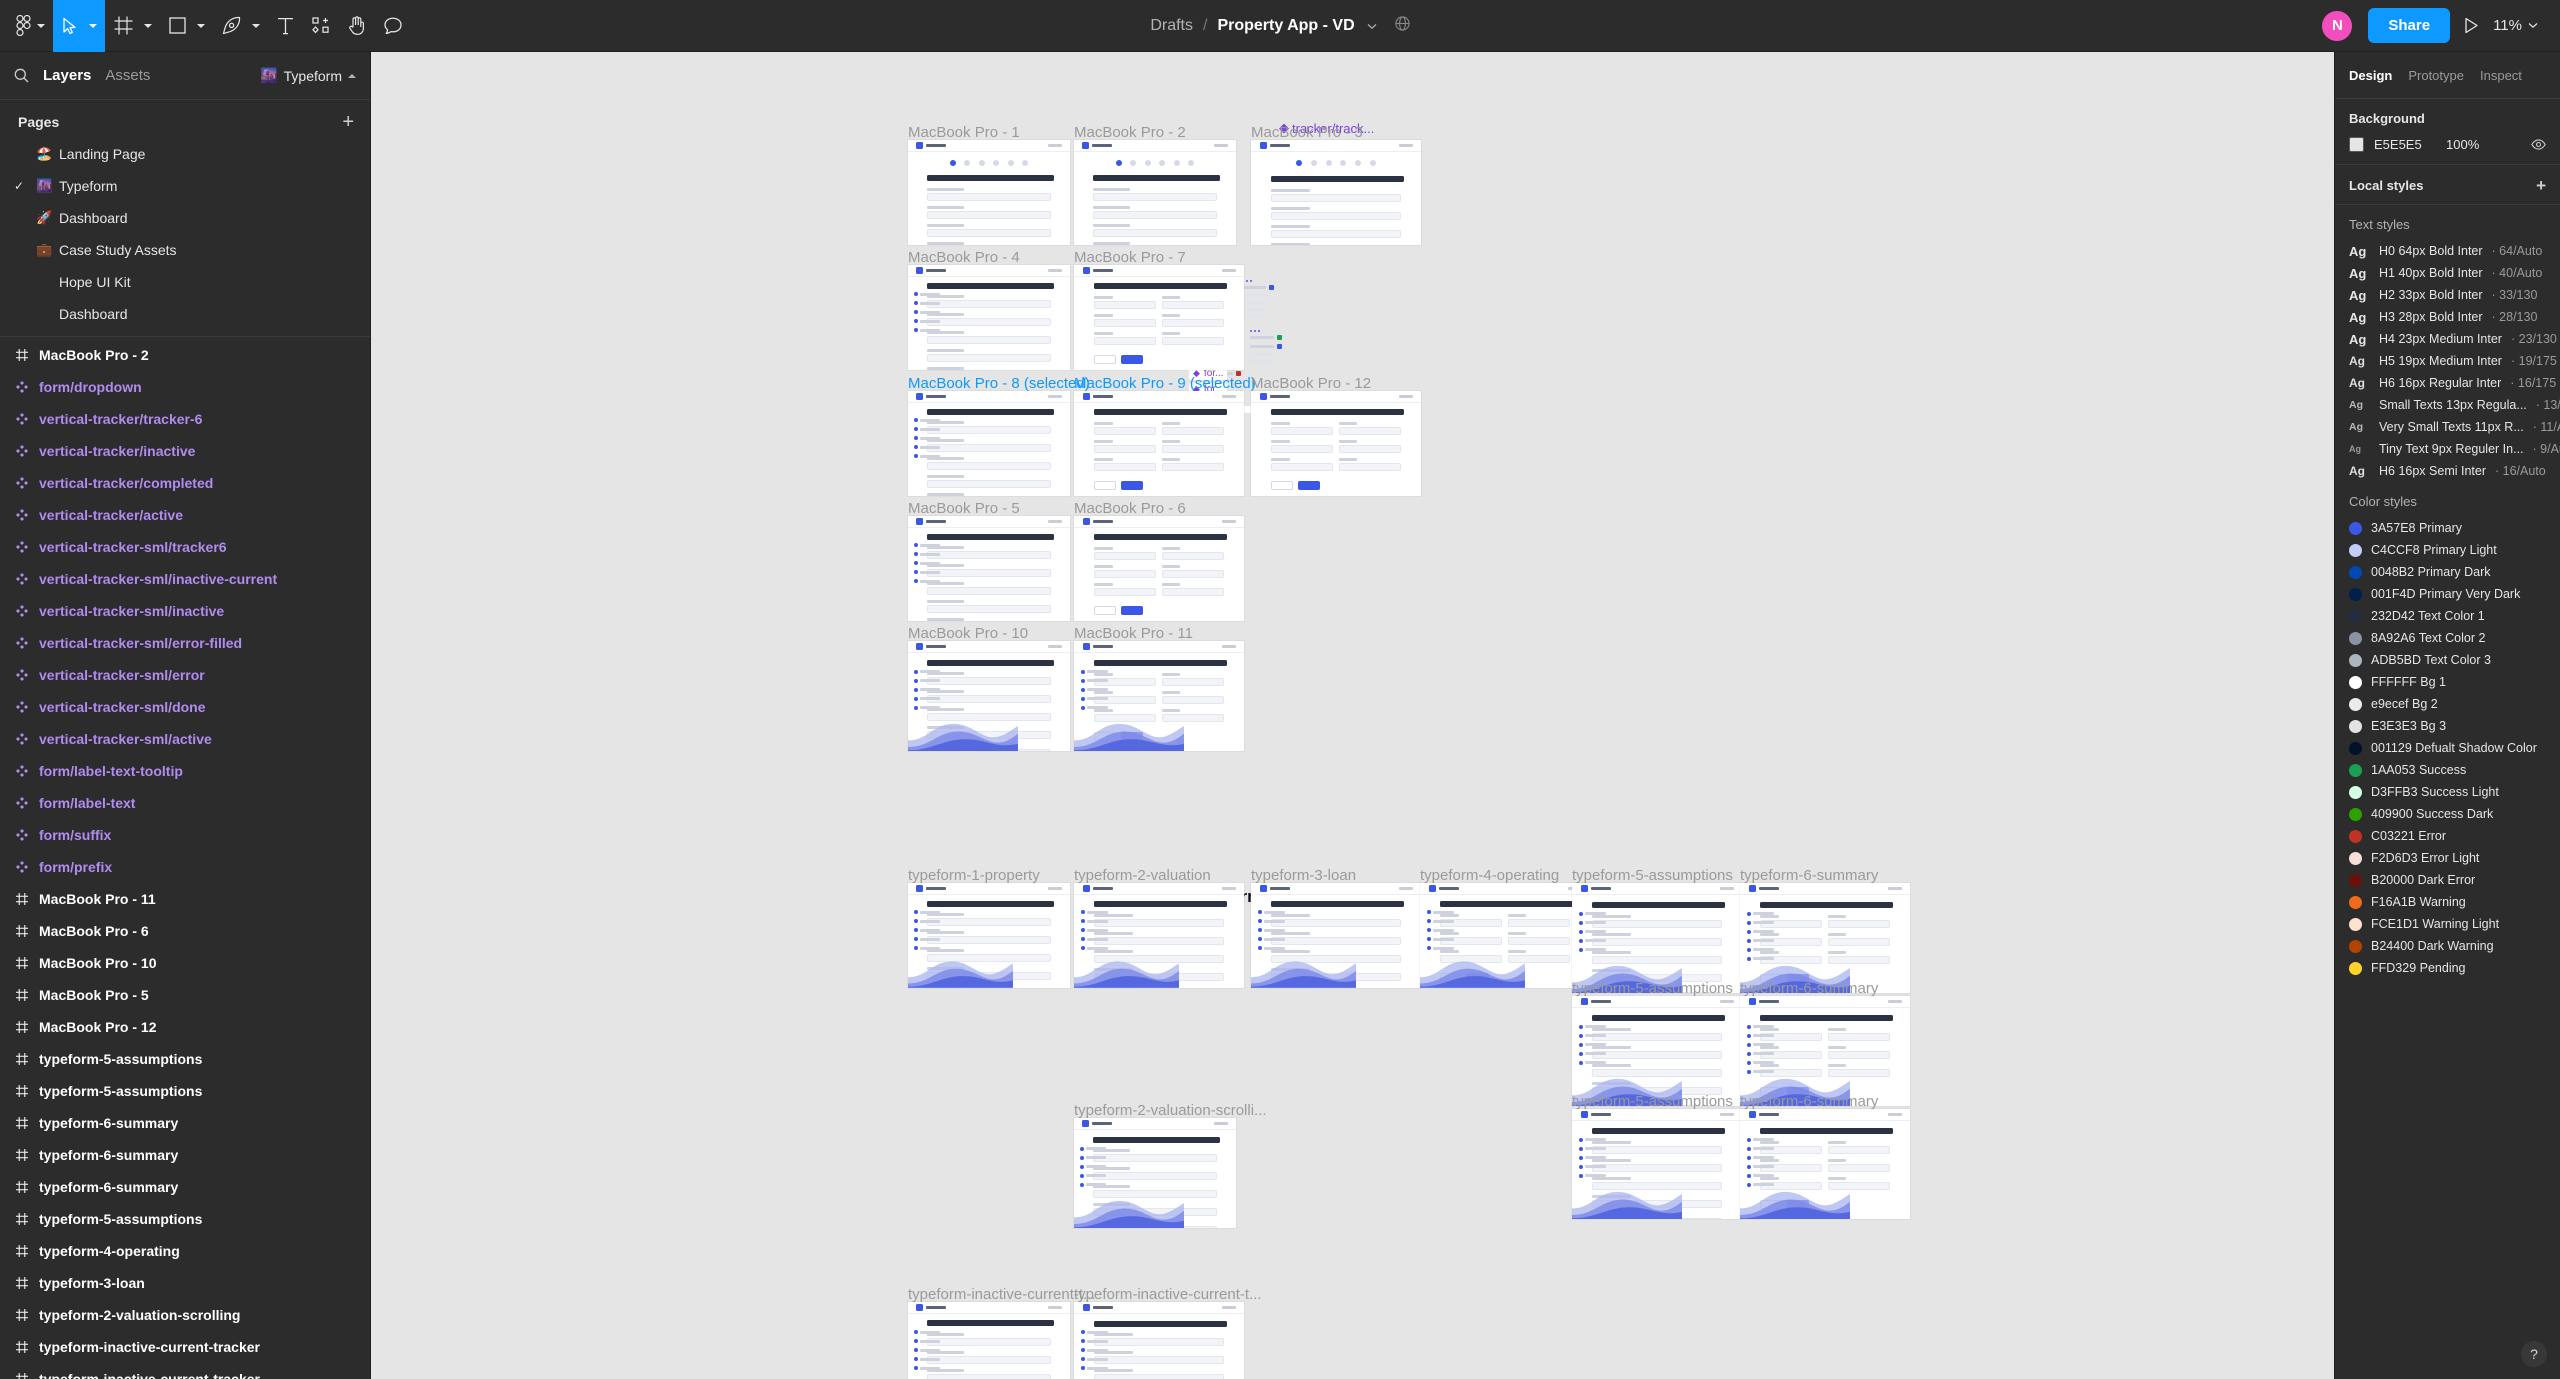  What do you see at coordinates (185, 154) in the screenshot?
I see `page-item: 🏖️ Landing Page` at bounding box center [185, 154].